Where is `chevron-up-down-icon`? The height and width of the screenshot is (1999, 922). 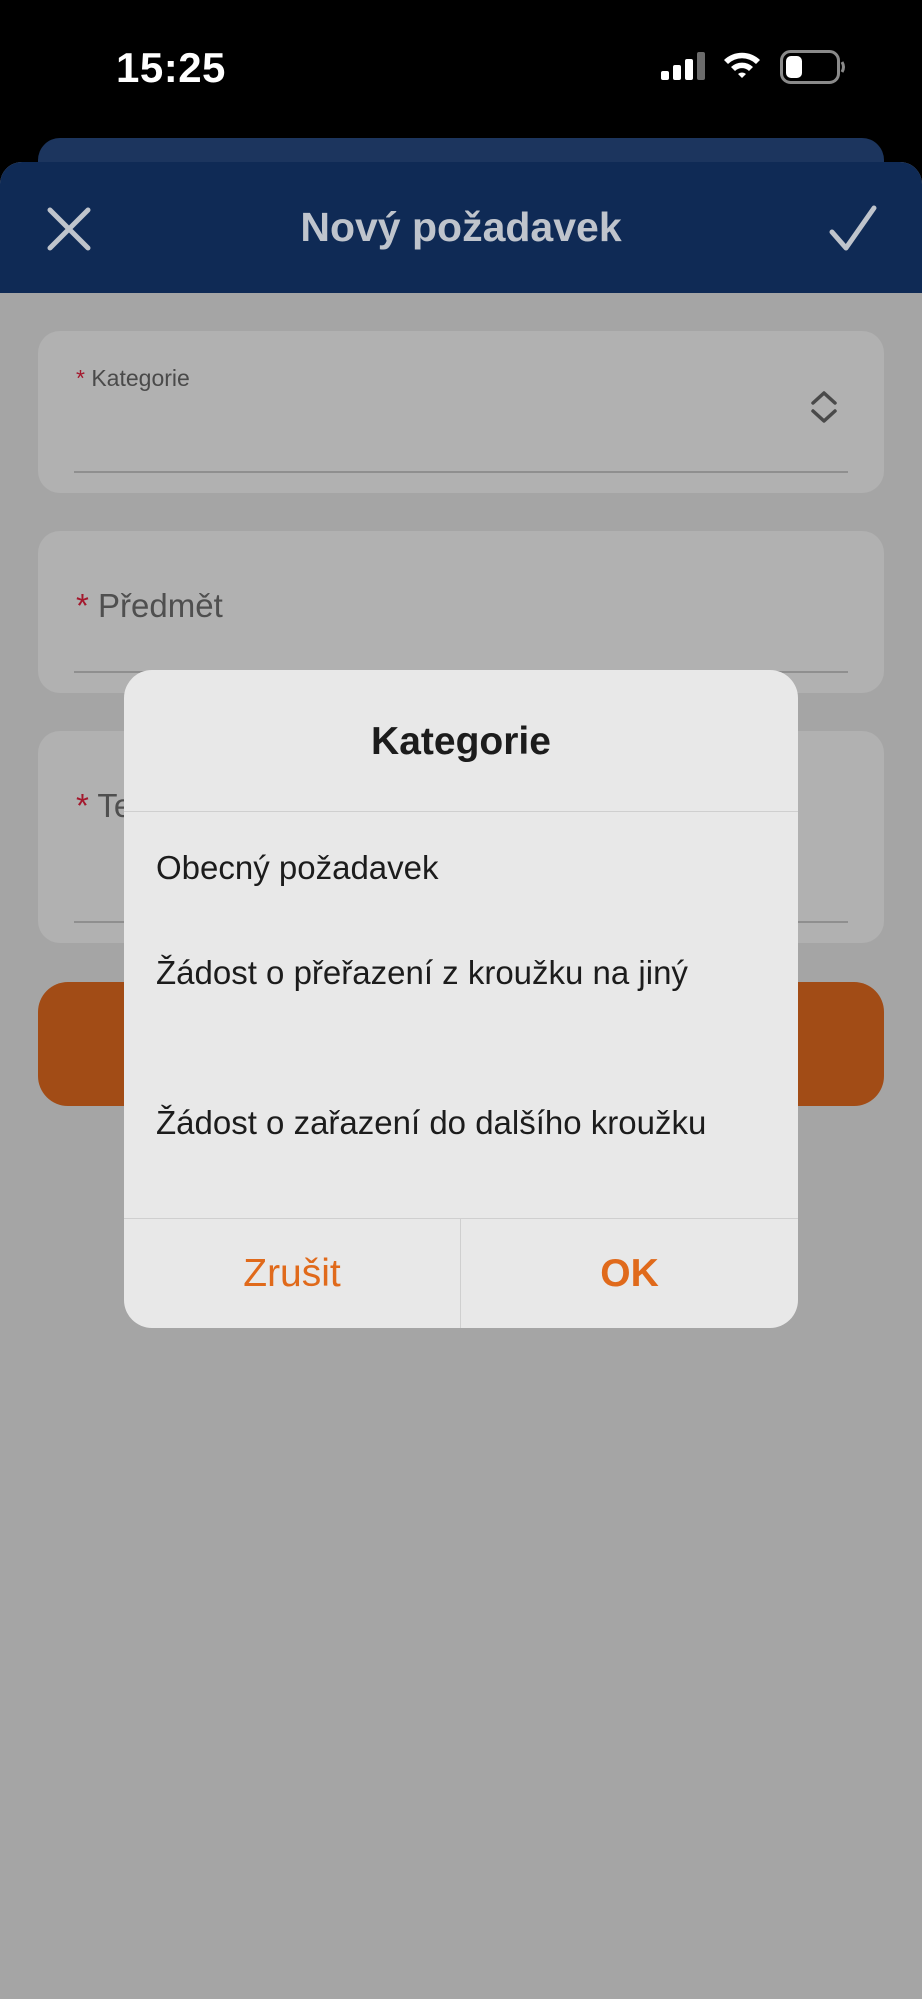
chevron-up-down-icon is located at coordinates (824, 407).